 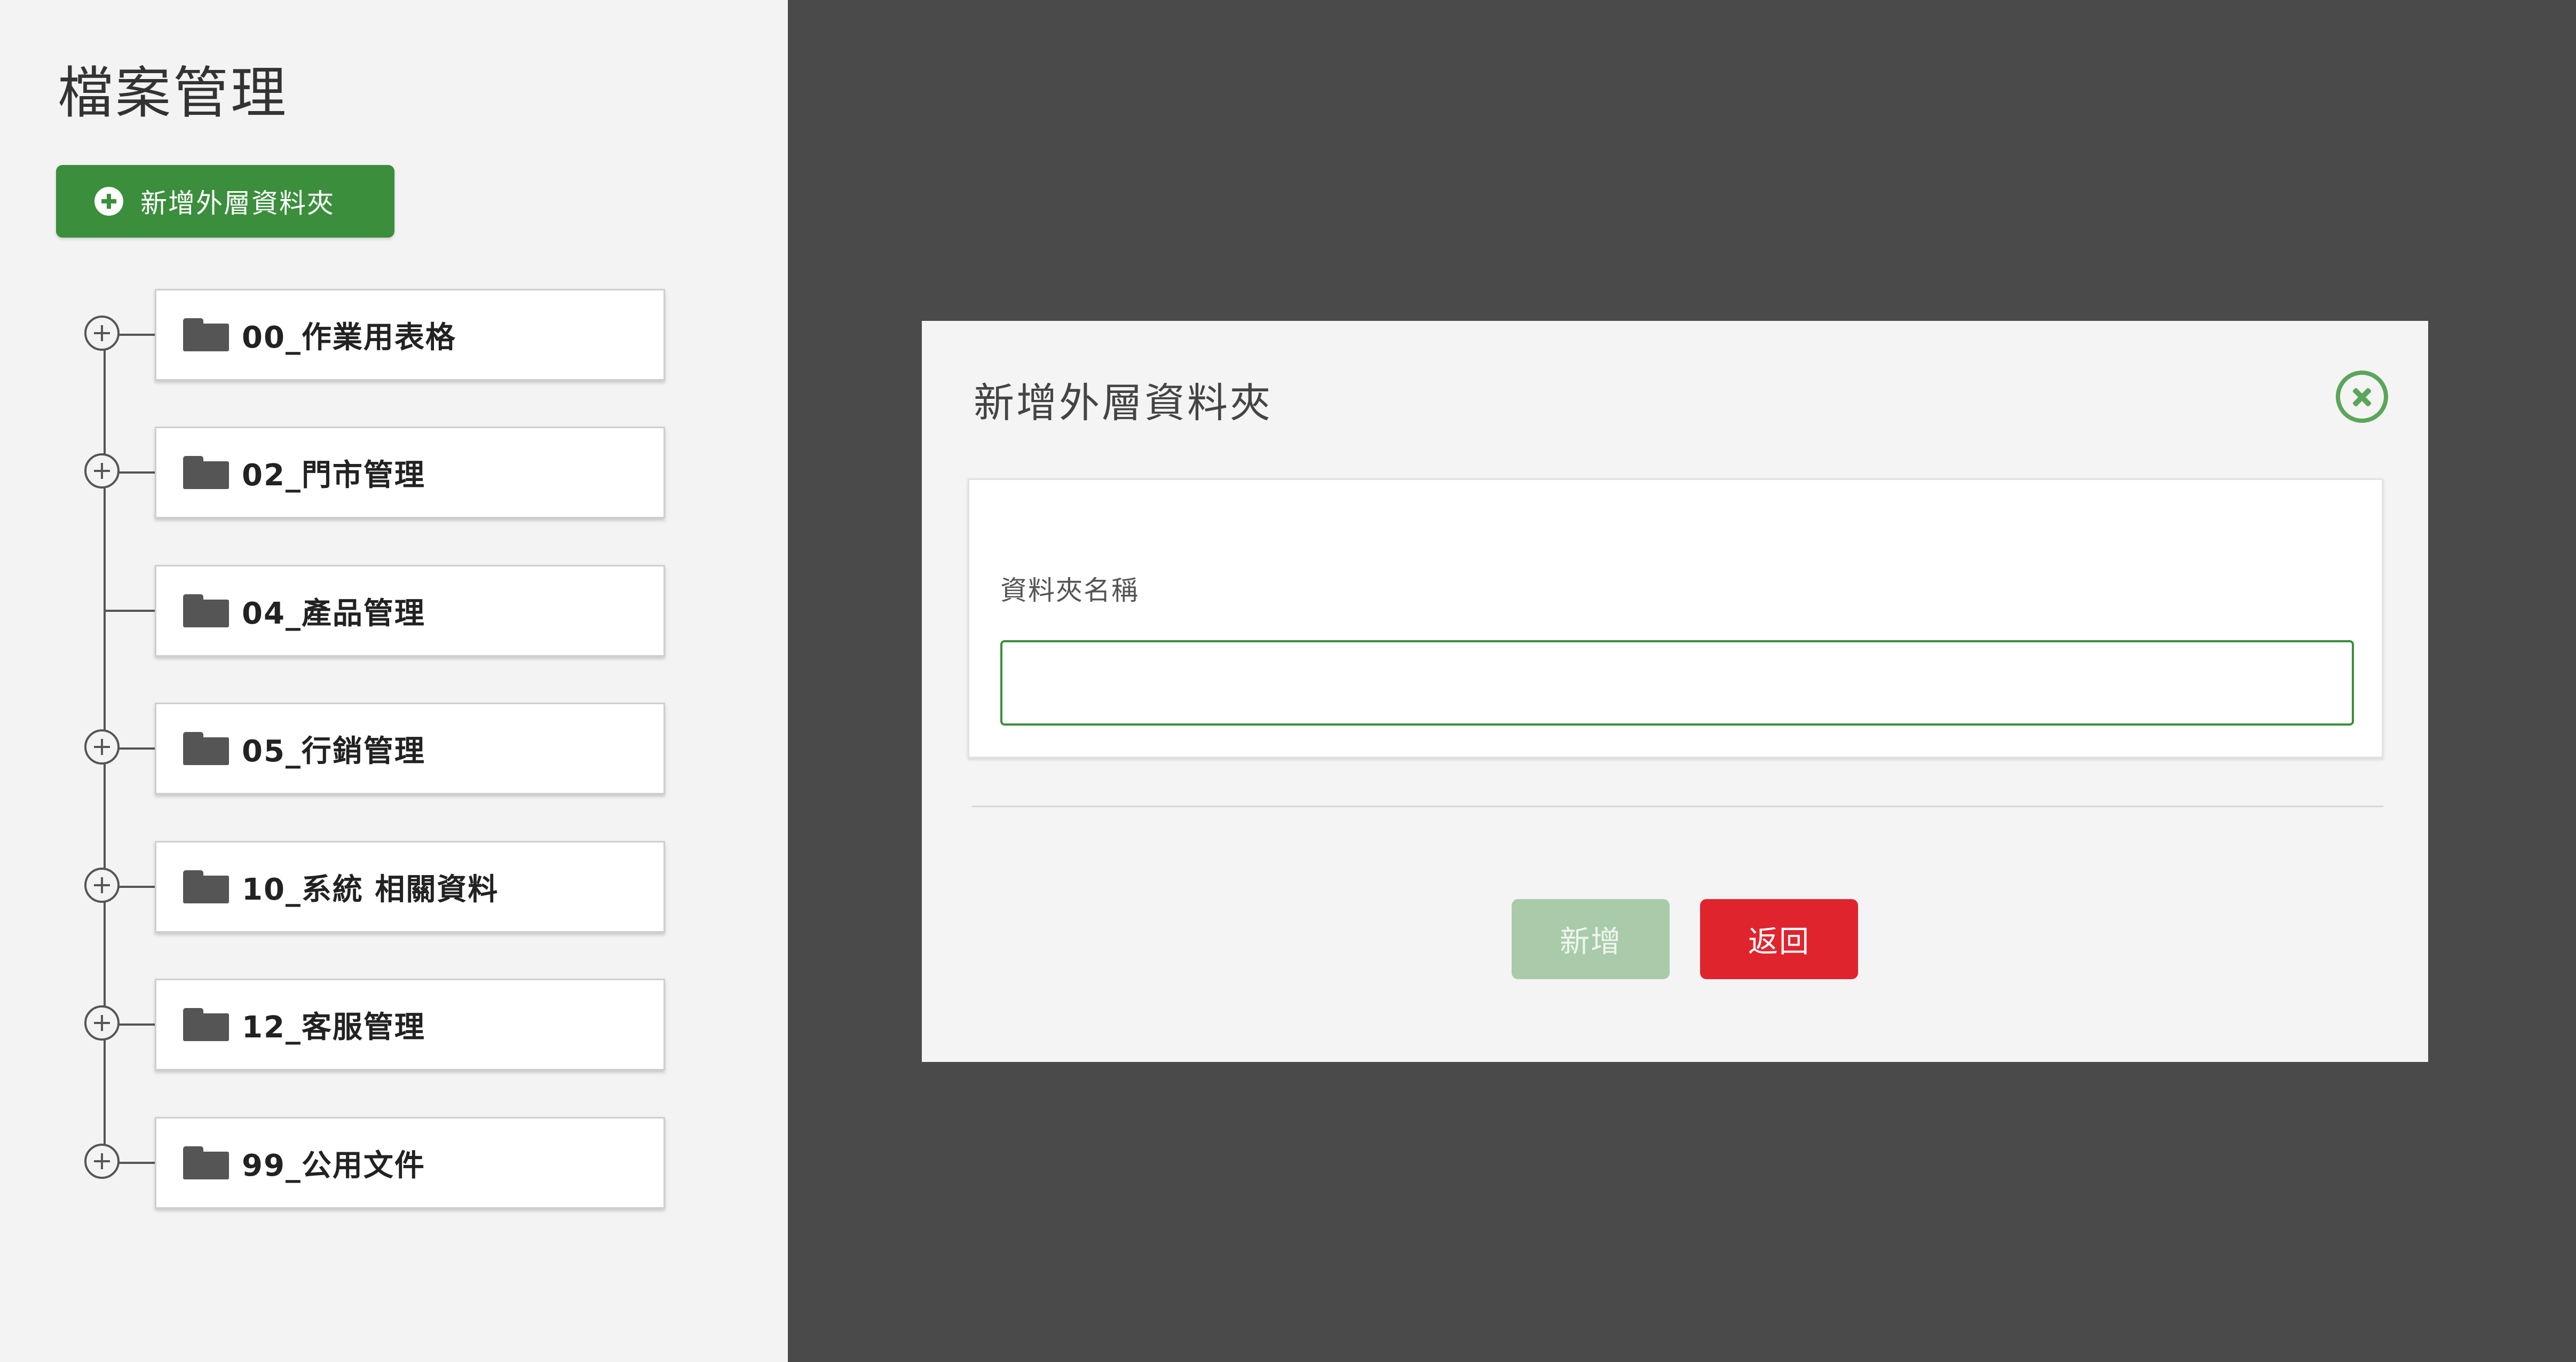 I want to click on back-button: 返回, so click(x=1779, y=939).